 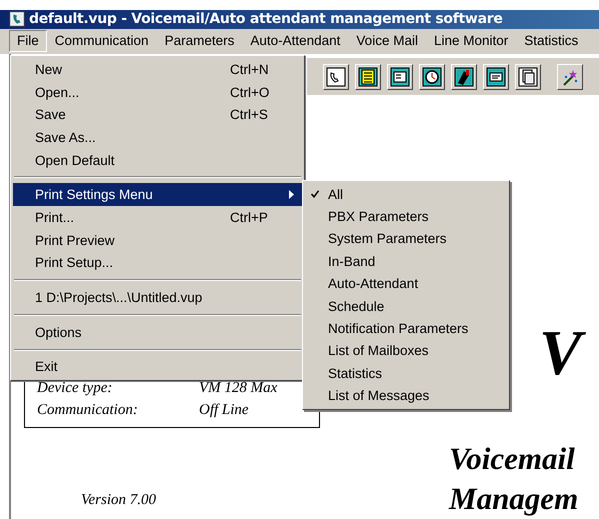 What do you see at coordinates (406, 351) in the screenshot?
I see `menu-item: List of Mailboxes` at bounding box center [406, 351].